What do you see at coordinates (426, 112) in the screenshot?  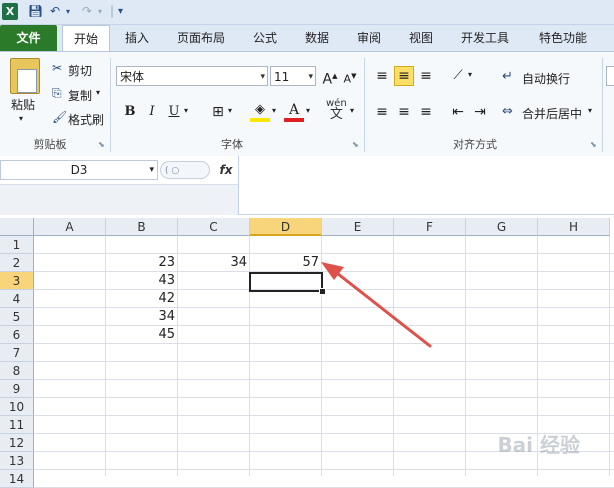 I see `align-right-icon: ≡` at bounding box center [426, 112].